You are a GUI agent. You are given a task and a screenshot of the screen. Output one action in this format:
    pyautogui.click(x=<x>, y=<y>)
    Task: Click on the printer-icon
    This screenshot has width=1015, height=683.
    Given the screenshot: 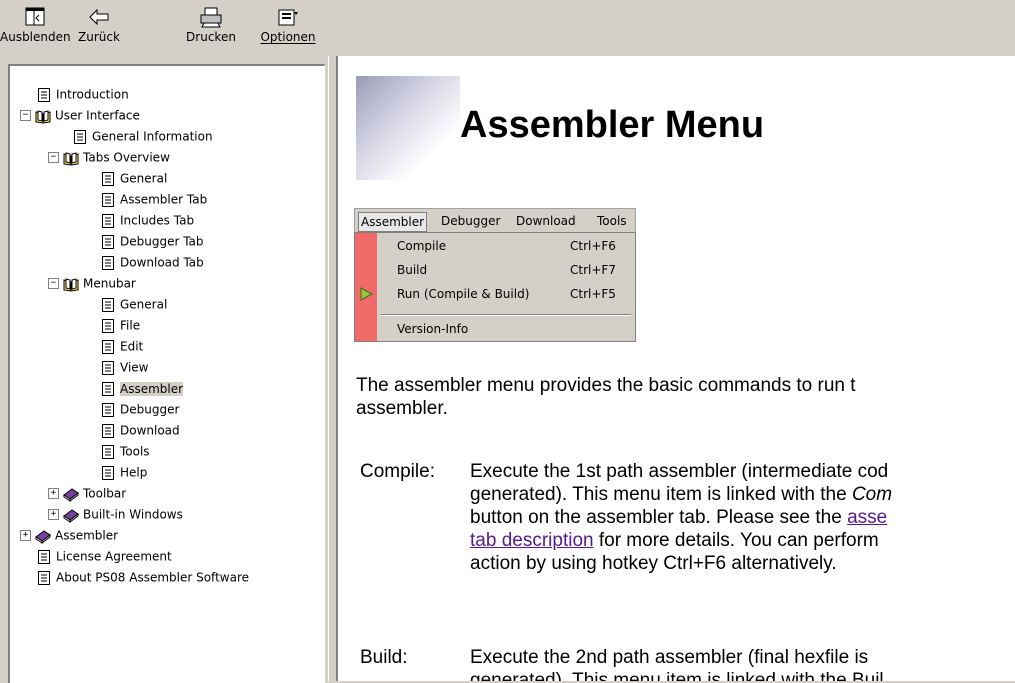 What is the action you would take?
    pyautogui.click(x=211, y=17)
    